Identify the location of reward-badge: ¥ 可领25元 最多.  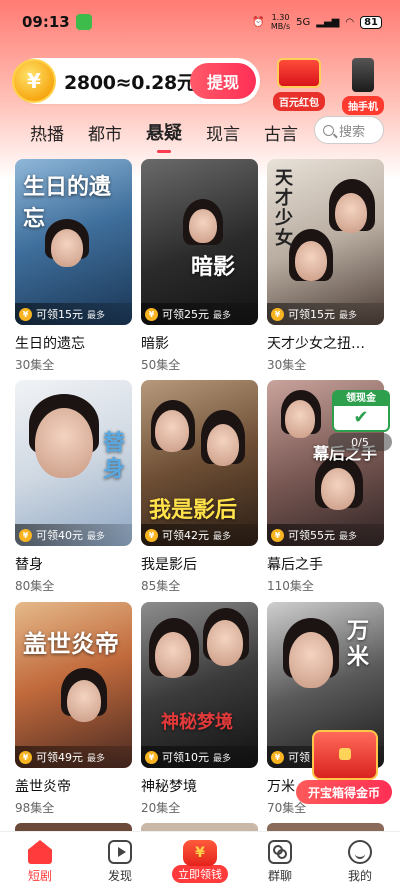
(199, 314).